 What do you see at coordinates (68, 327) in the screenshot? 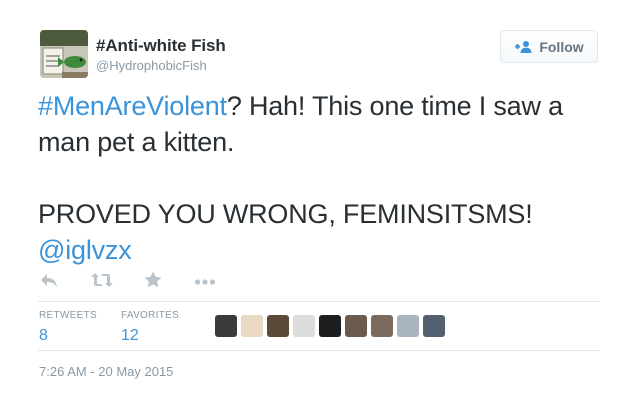
I see `retweets-stat: RETWEETS 8` at bounding box center [68, 327].